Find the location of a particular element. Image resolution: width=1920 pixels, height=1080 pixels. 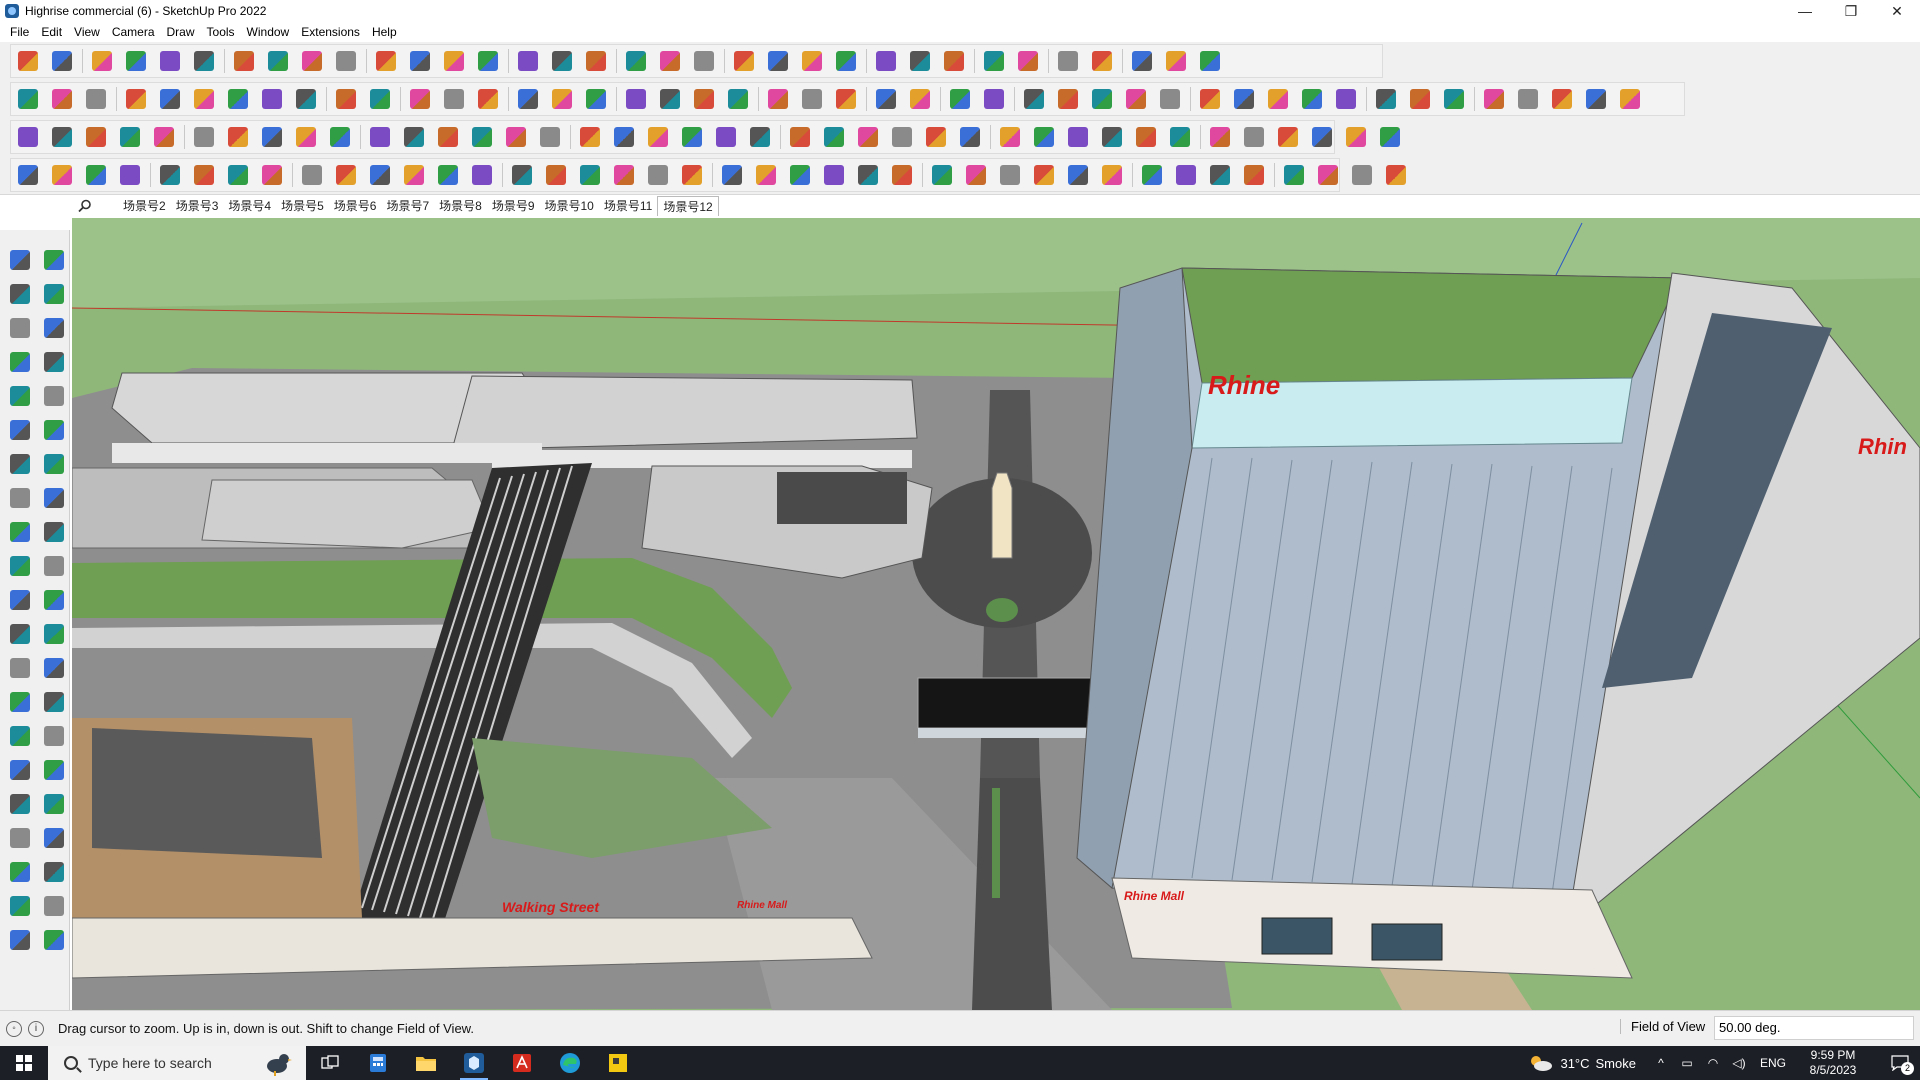

file-explorer-icon is located at coordinates (426, 1063).